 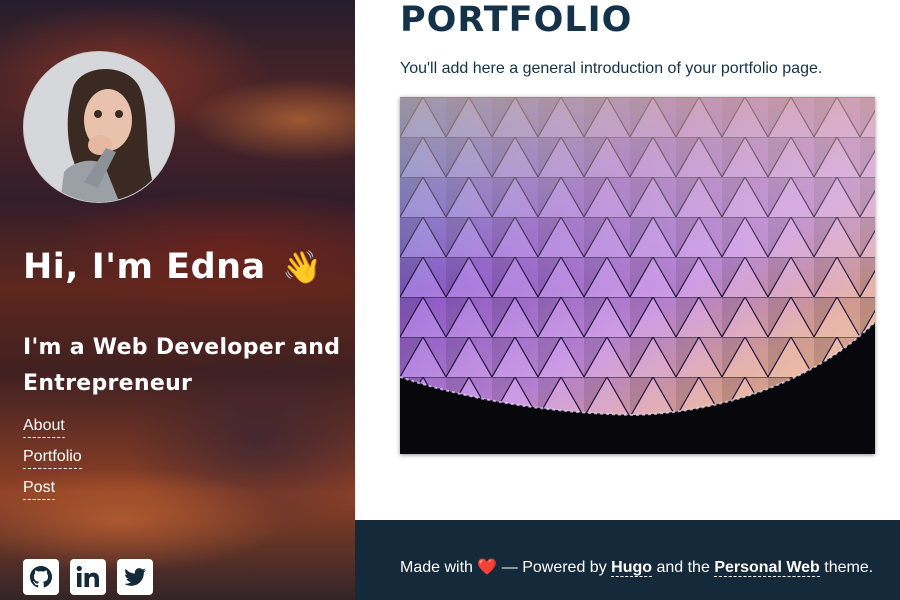 I want to click on linkedin-link, so click(x=88, y=577).